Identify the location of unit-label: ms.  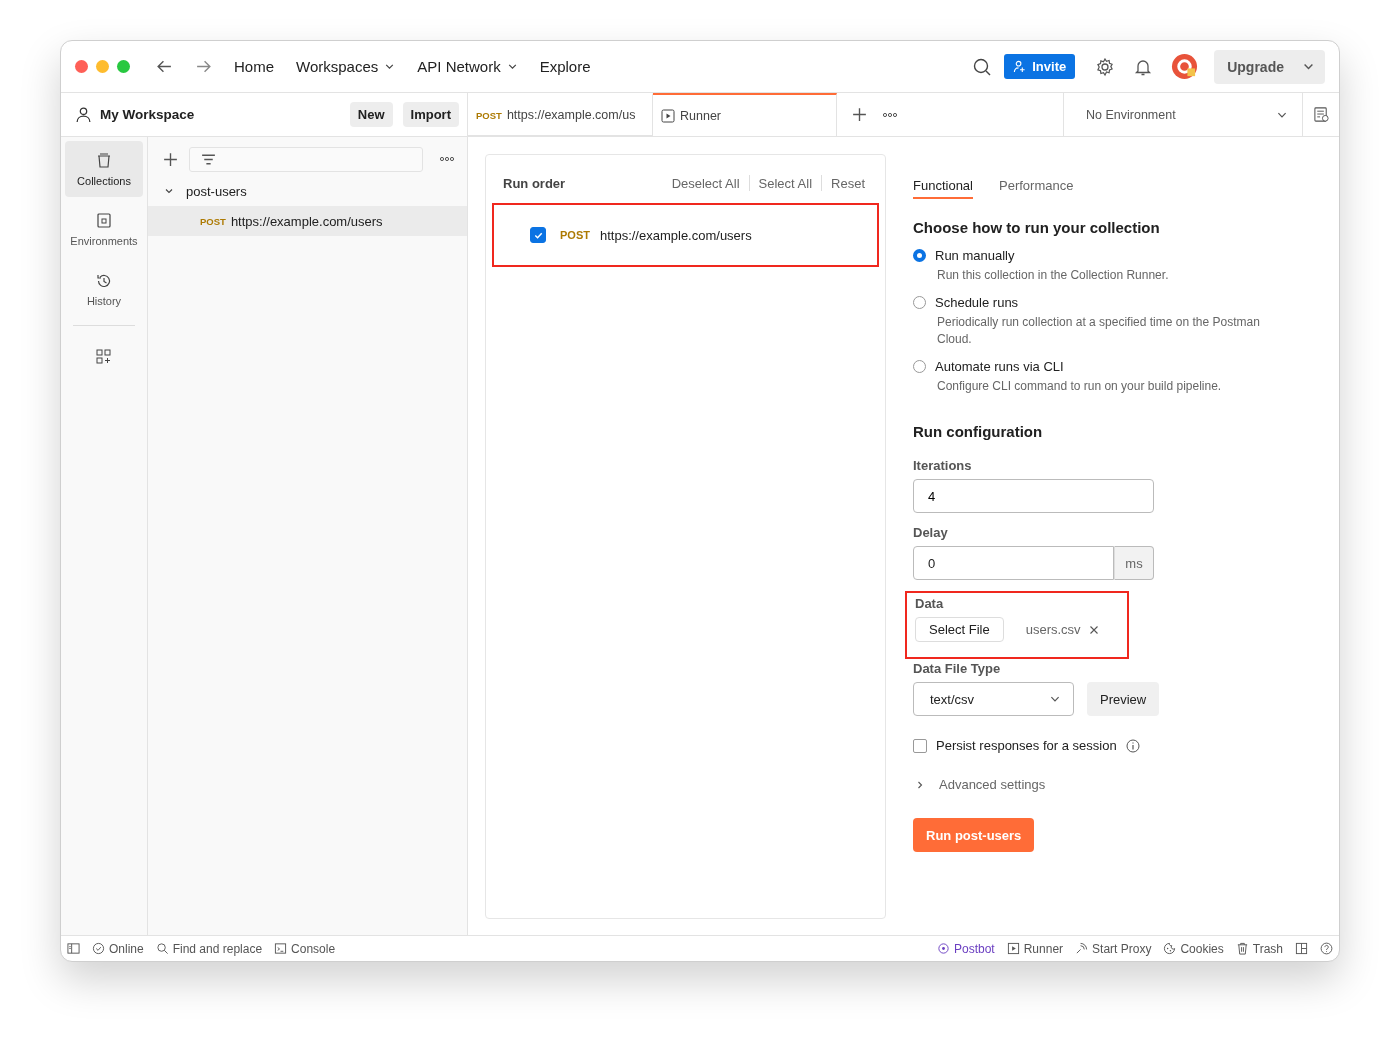
(1134, 563).